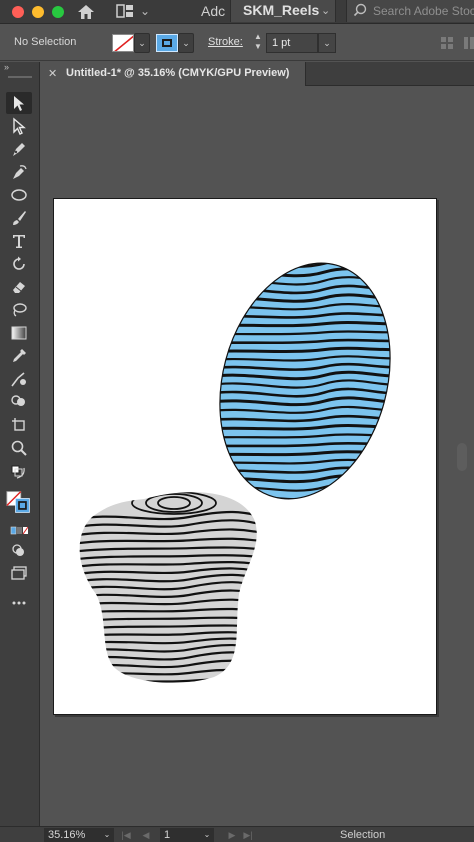 The width and height of the screenshot is (474, 842). I want to click on selection-tool-icon, so click(19, 103).